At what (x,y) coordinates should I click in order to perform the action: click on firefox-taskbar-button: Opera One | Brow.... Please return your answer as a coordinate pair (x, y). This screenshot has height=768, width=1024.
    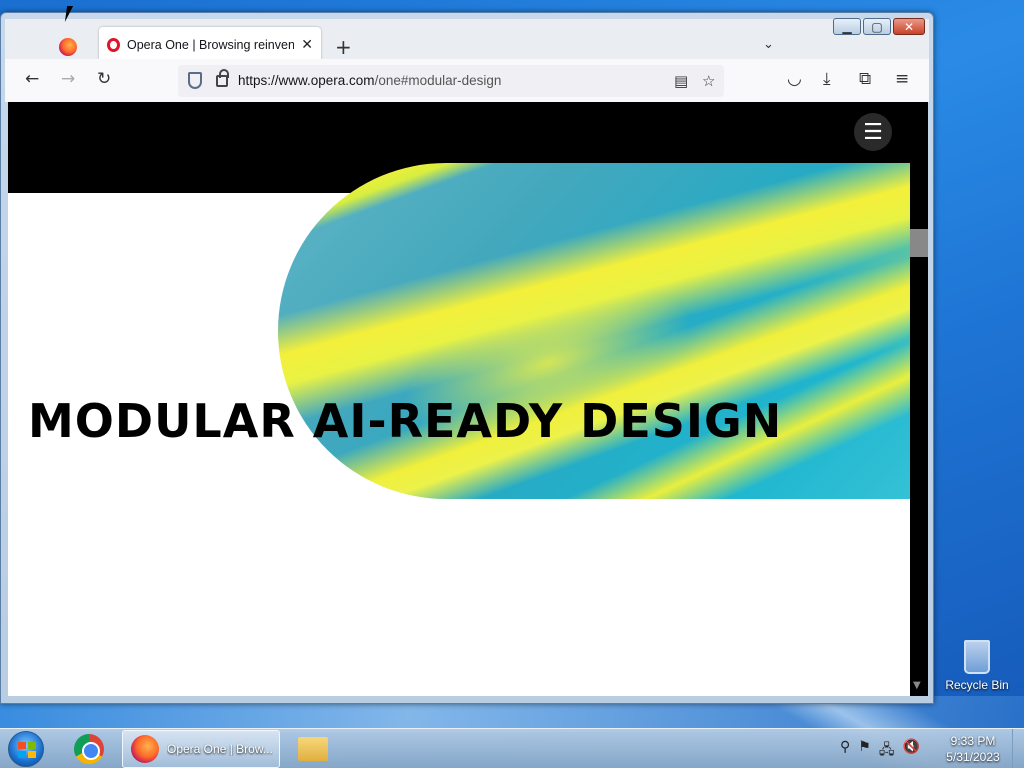
    Looking at the image, I should click on (201, 749).